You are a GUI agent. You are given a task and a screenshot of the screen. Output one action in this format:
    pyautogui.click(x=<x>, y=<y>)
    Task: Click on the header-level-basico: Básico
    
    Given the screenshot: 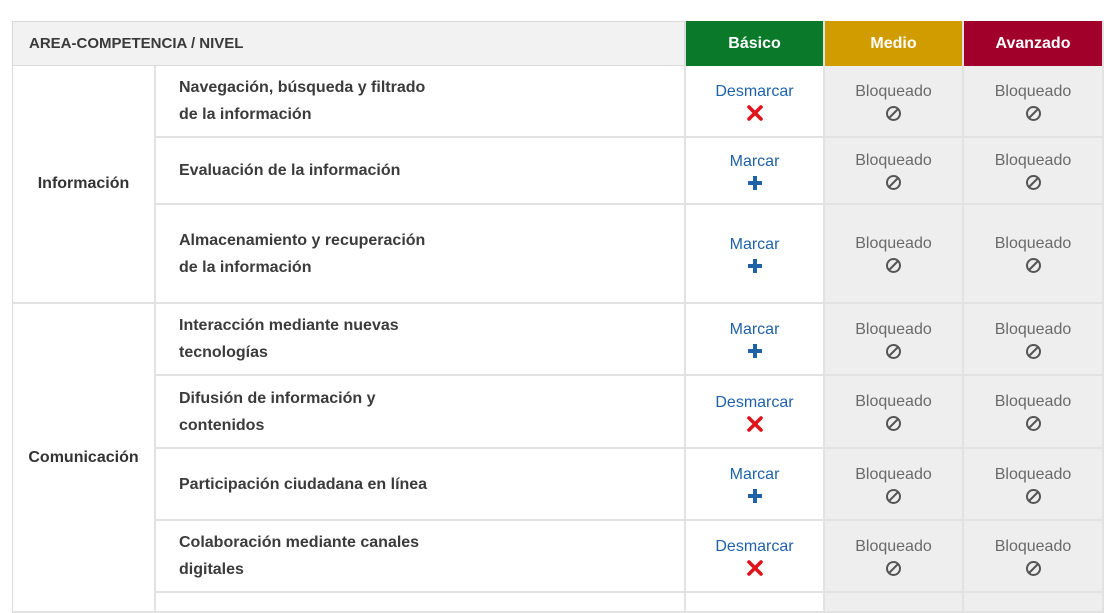 What is the action you would take?
    pyautogui.click(x=755, y=43)
    